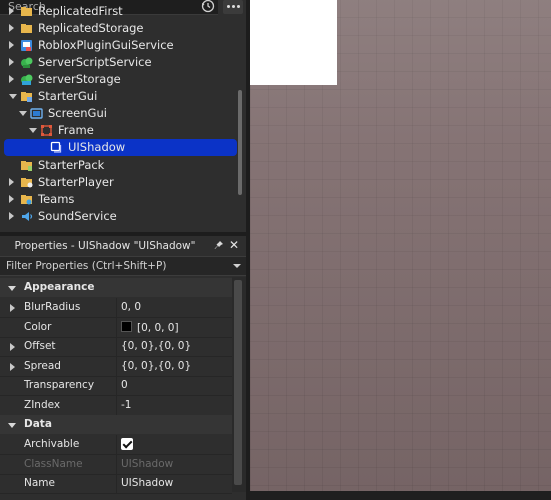 This screenshot has height=500, width=551. Describe the element at coordinates (116, 484) in the screenshot. I see `property-row-name: Name UIShadow` at that location.